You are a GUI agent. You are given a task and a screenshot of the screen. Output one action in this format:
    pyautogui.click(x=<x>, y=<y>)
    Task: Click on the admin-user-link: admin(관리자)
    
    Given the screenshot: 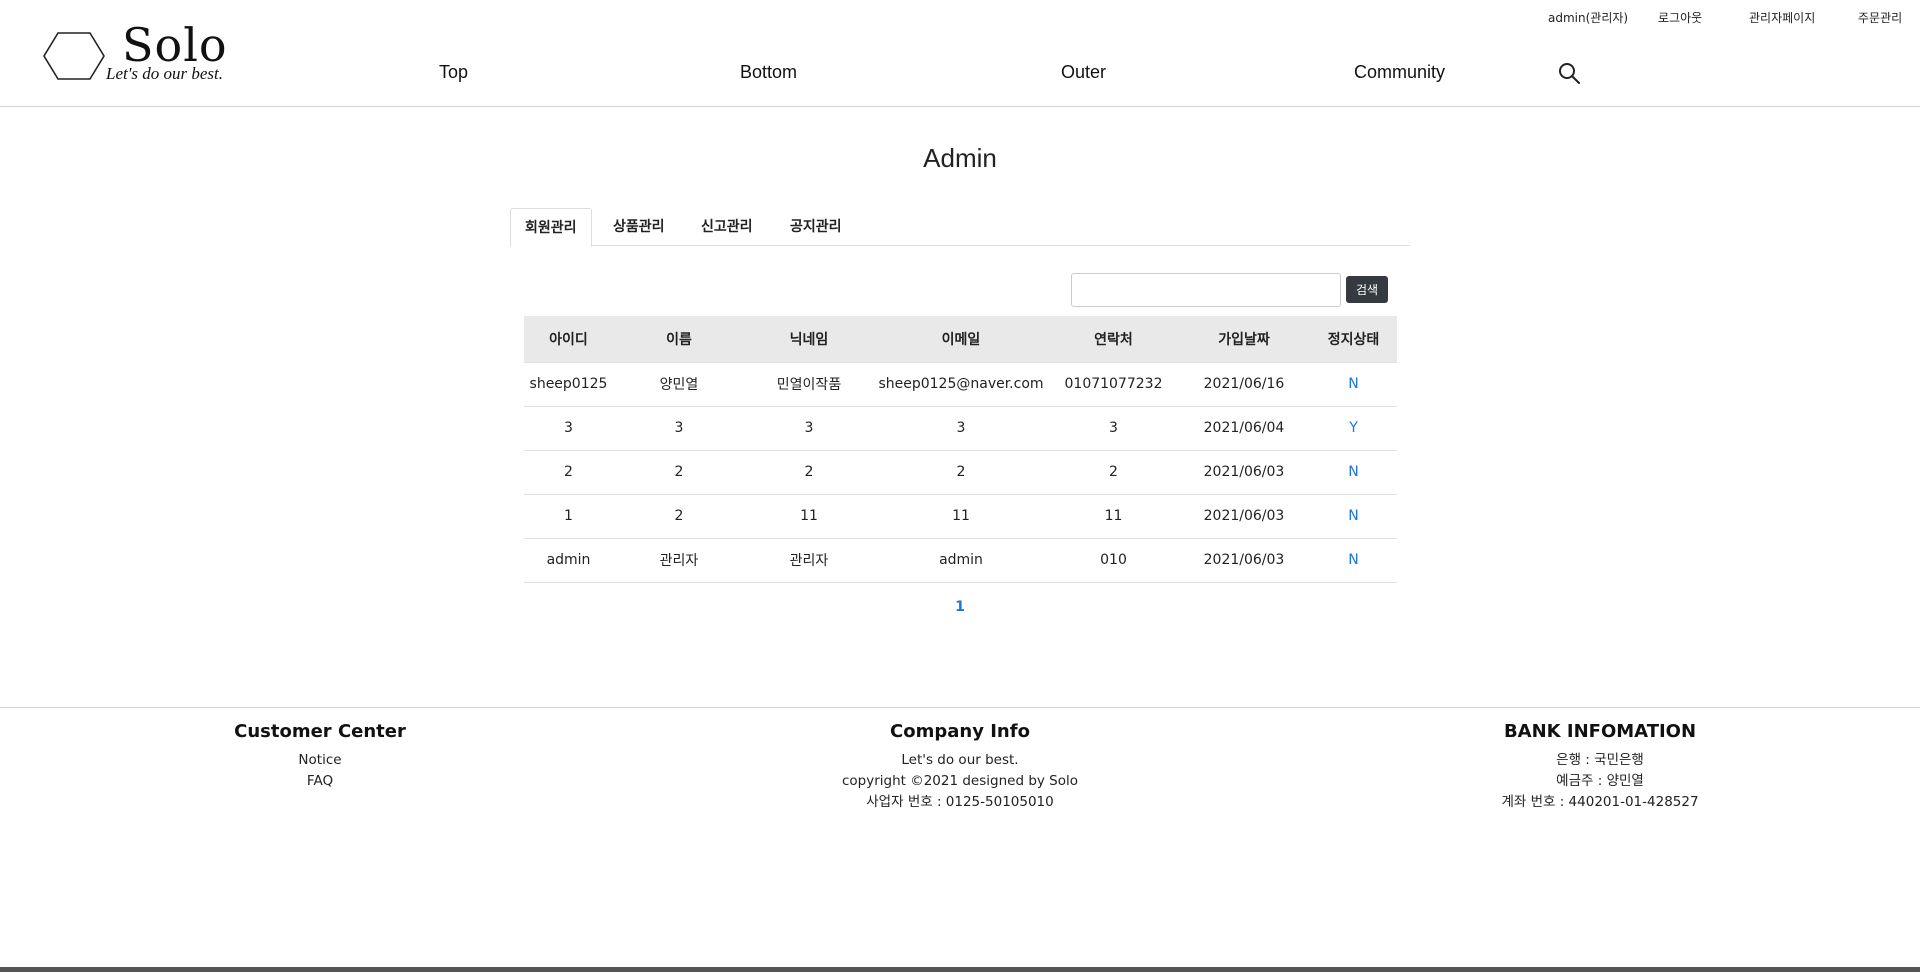 What is the action you would take?
    pyautogui.click(x=1588, y=17)
    